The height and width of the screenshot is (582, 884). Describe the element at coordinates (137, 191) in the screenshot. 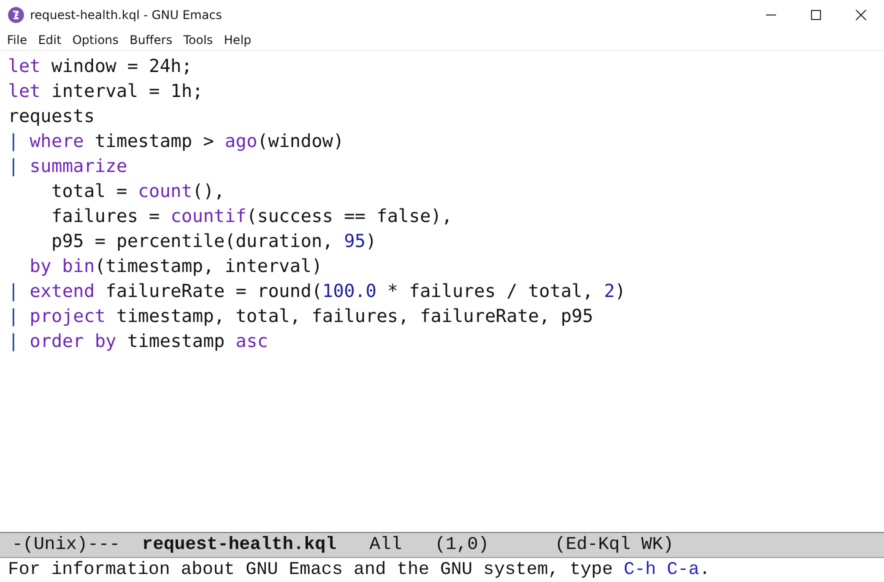

I see `code-line: total = count(),` at that location.